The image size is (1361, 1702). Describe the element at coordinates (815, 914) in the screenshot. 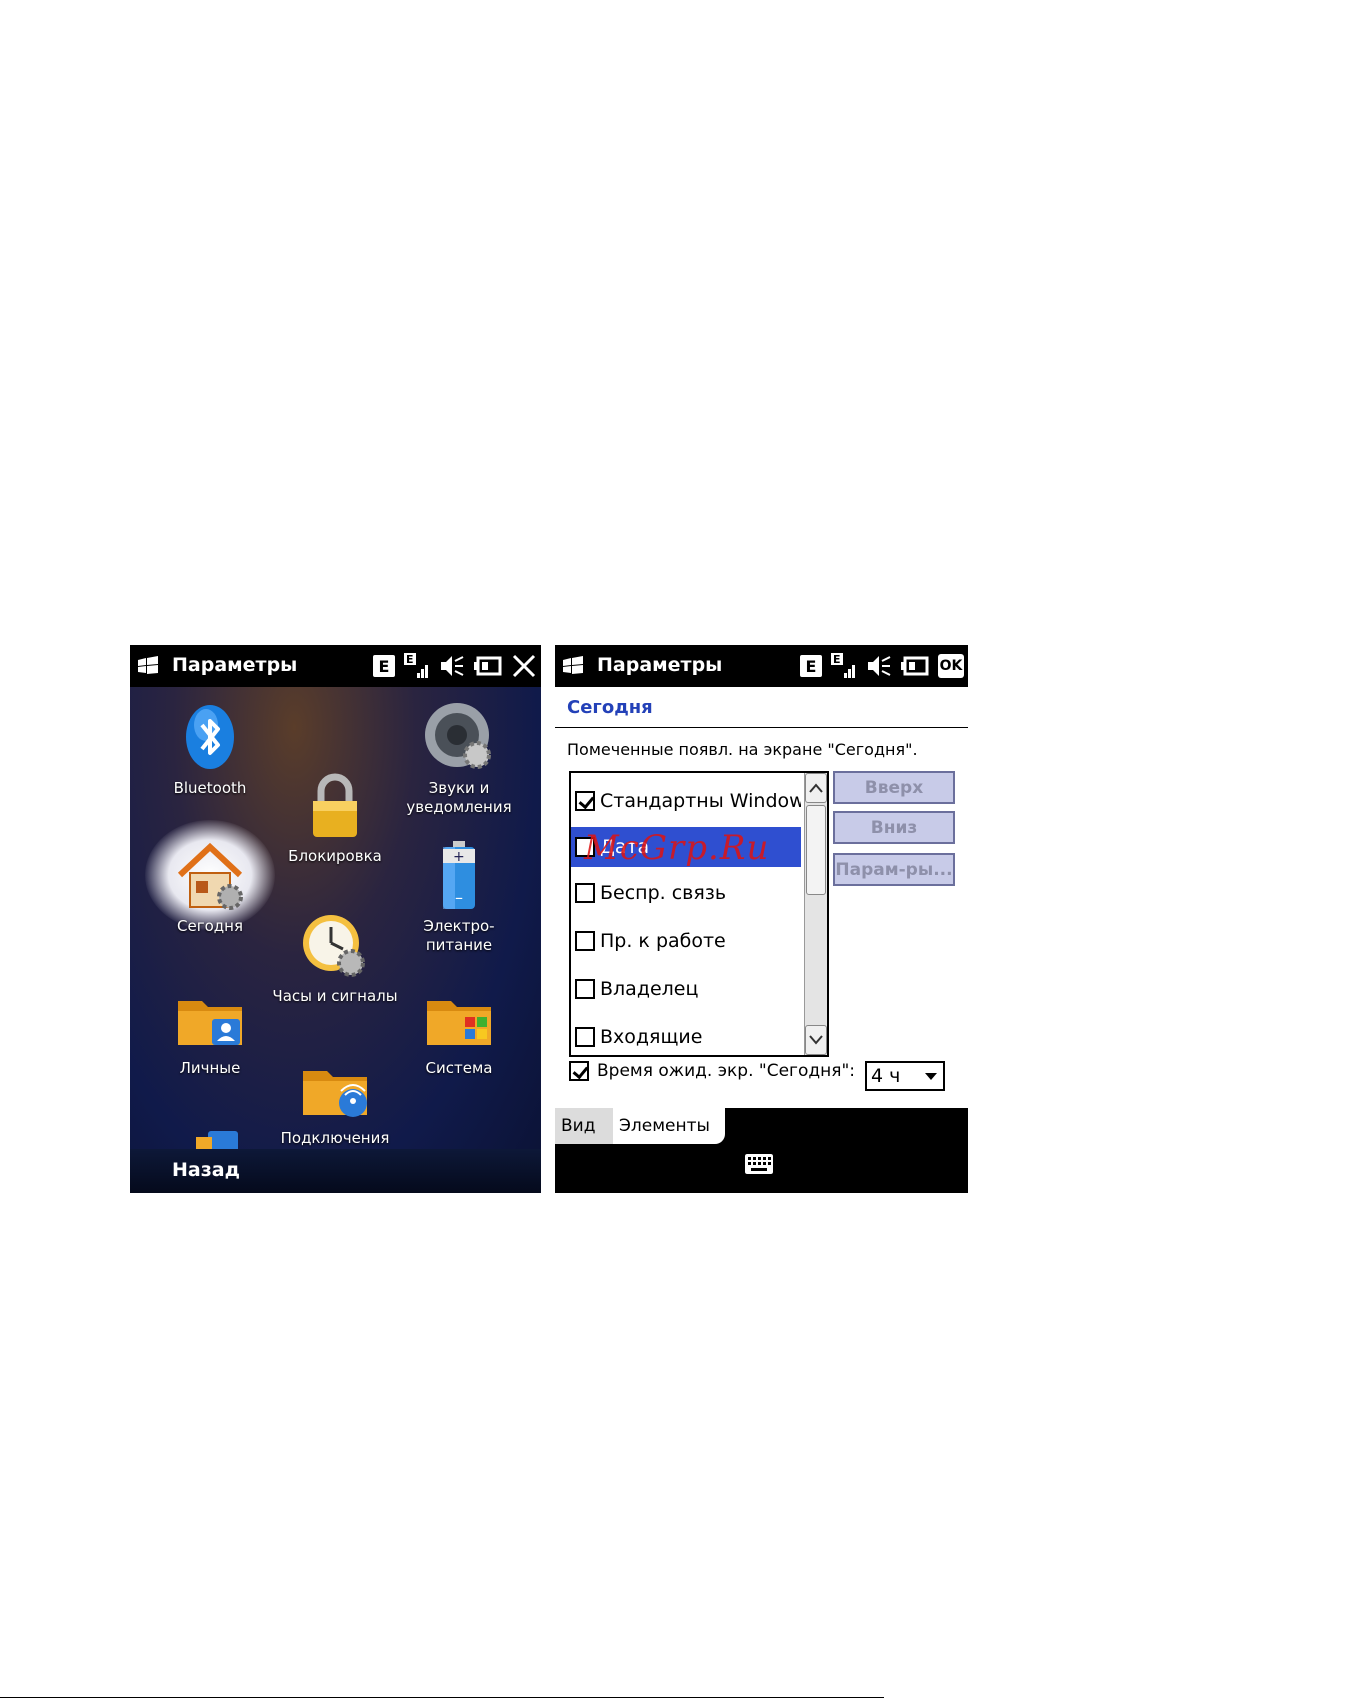

I see `list-scrollbar` at that location.